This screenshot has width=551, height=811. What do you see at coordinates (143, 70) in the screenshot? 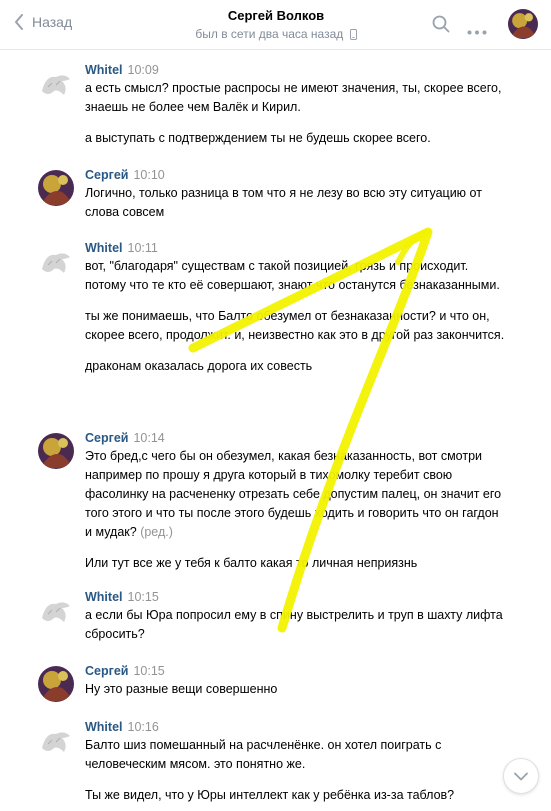
I see `message-time: 10:09` at bounding box center [143, 70].